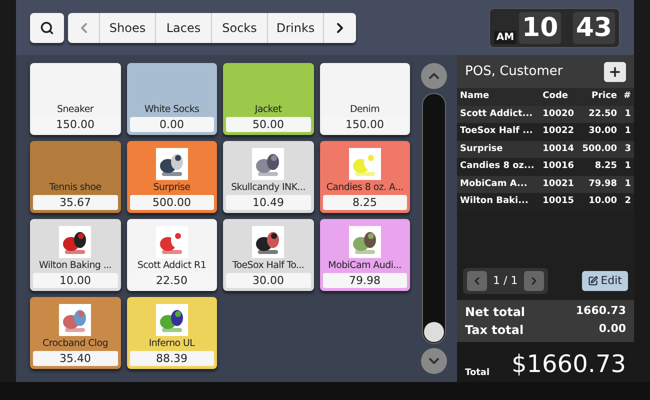 The image size is (650, 400). What do you see at coordinates (268, 99) in the screenshot?
I see `product-tile: Jacket 50.00` at bounding box center [268, 99].